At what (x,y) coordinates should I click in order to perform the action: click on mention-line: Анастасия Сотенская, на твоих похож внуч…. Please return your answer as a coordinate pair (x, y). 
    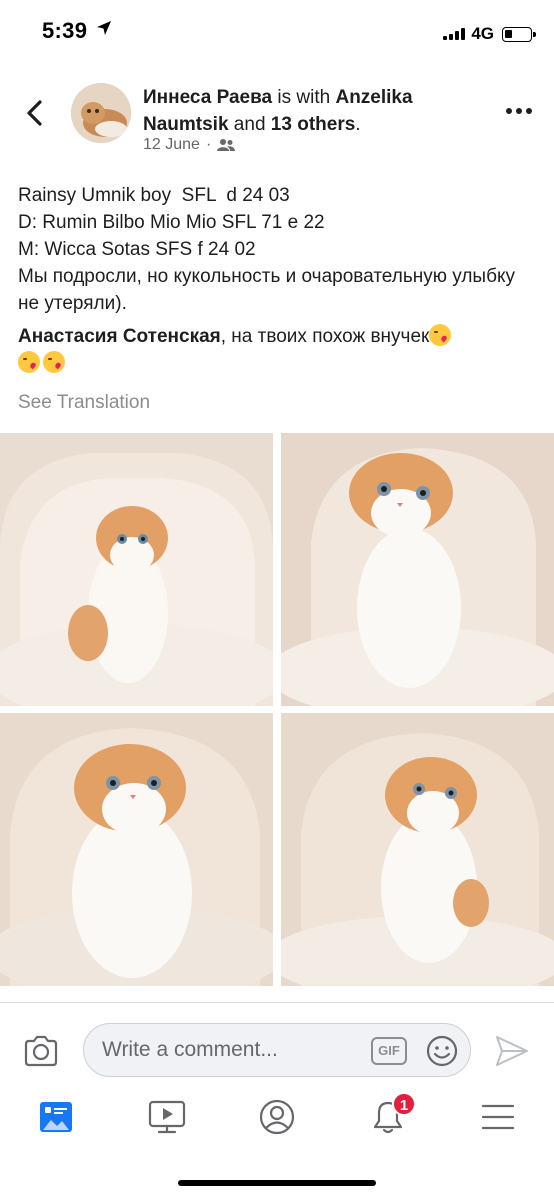
    Looking at the image, I should click on (278, 350).